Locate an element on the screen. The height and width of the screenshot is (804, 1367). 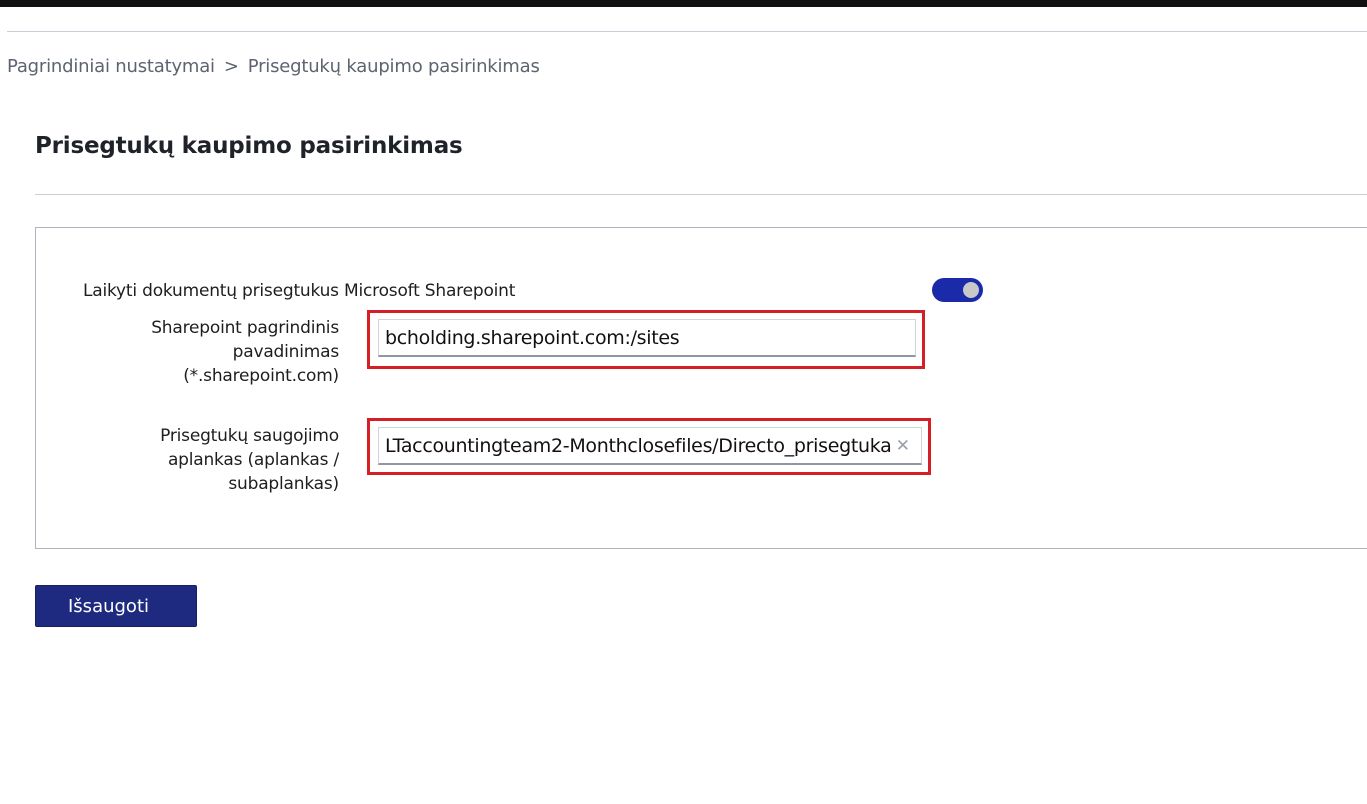
breadcrumb-item-basic-settings: Pagrindiniai nustatymai is located at coordinates (111, 66).